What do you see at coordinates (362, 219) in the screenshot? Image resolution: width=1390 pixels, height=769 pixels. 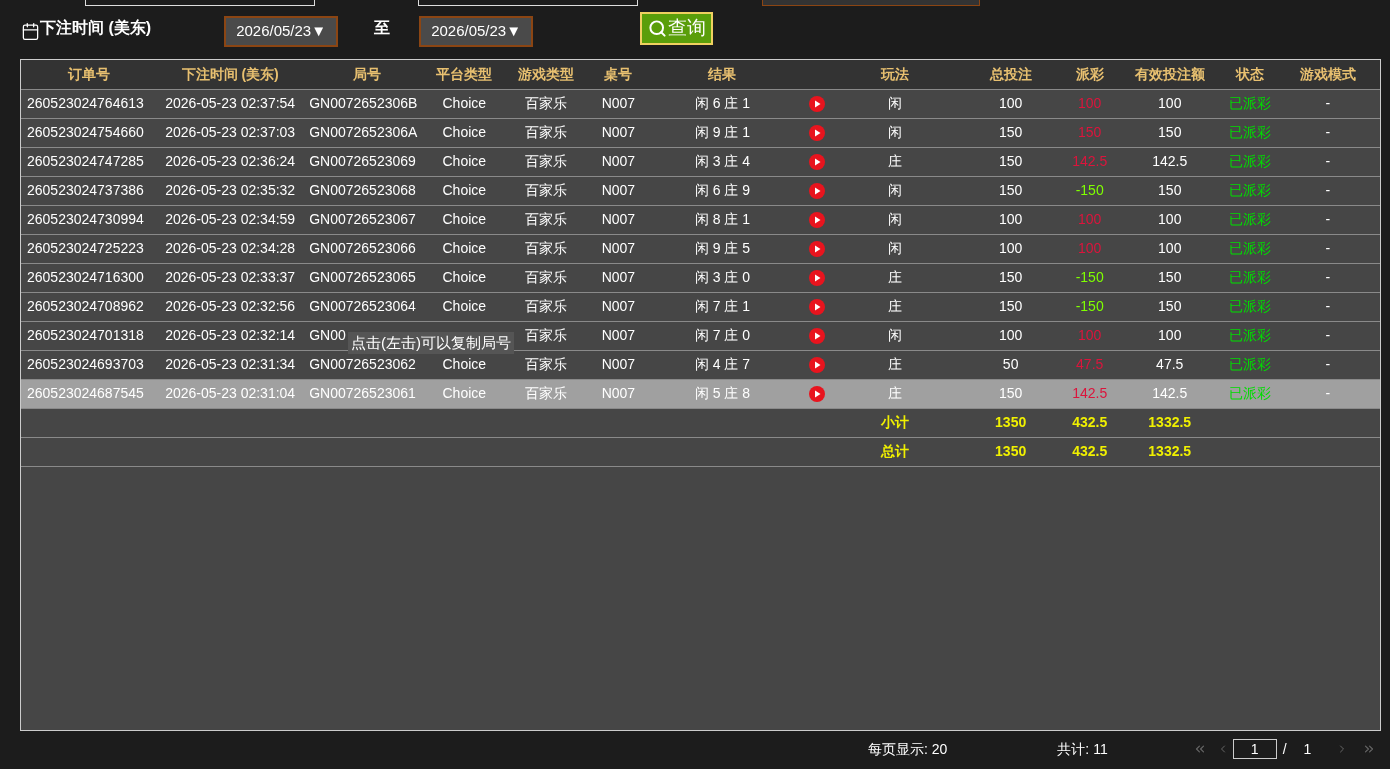 I see `table-cell: GN00726523067` at bounding box center [362, 219].